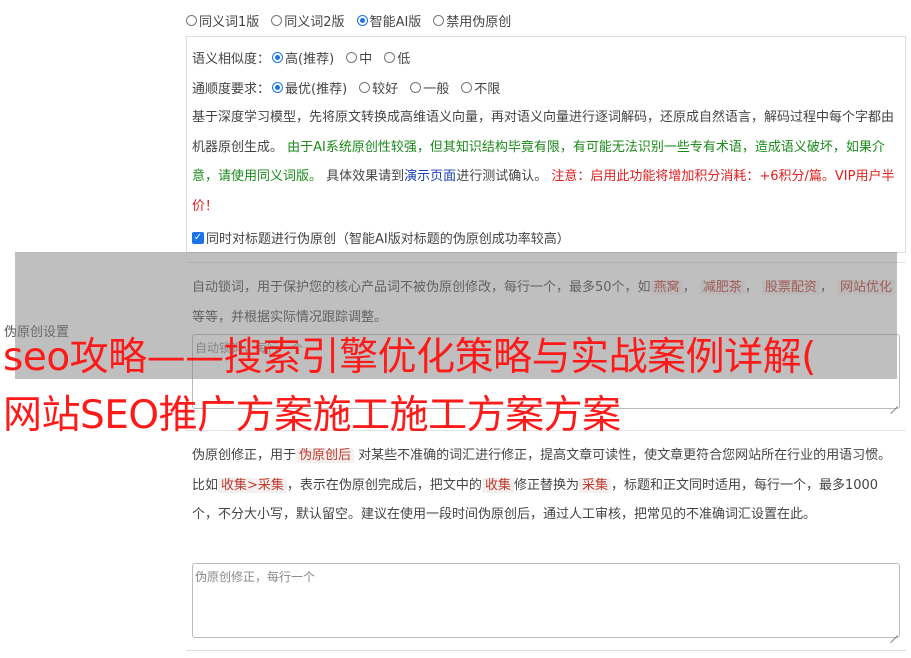 The height and width of the screenshot is (658, 911). I want to click on overlay-title-line-1: seo攻略——搜索引擎优化策略与实战案例详解(, so click(409, 357).